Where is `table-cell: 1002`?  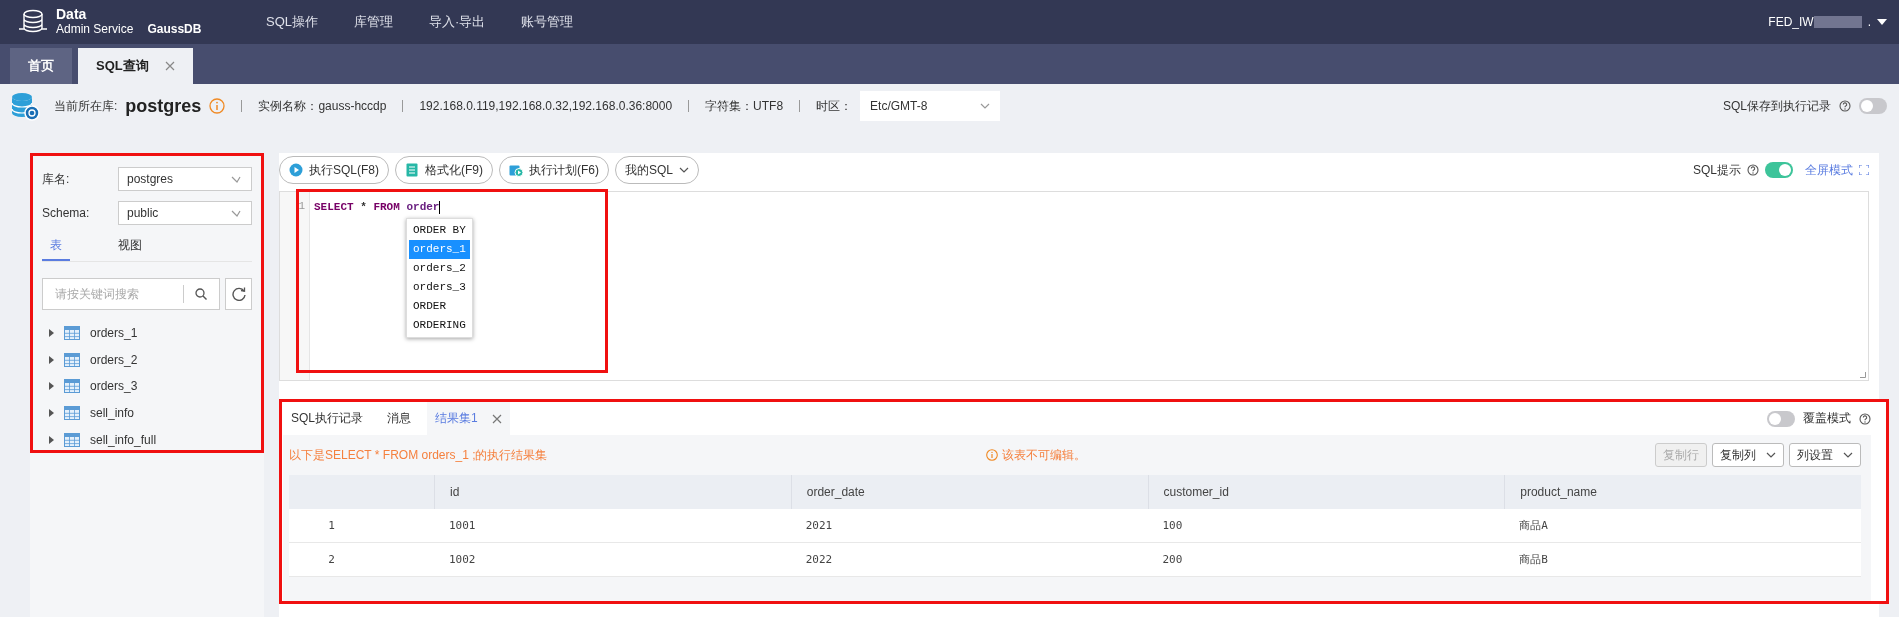
table-cell: 1002 is located at coordinates (612, 560).